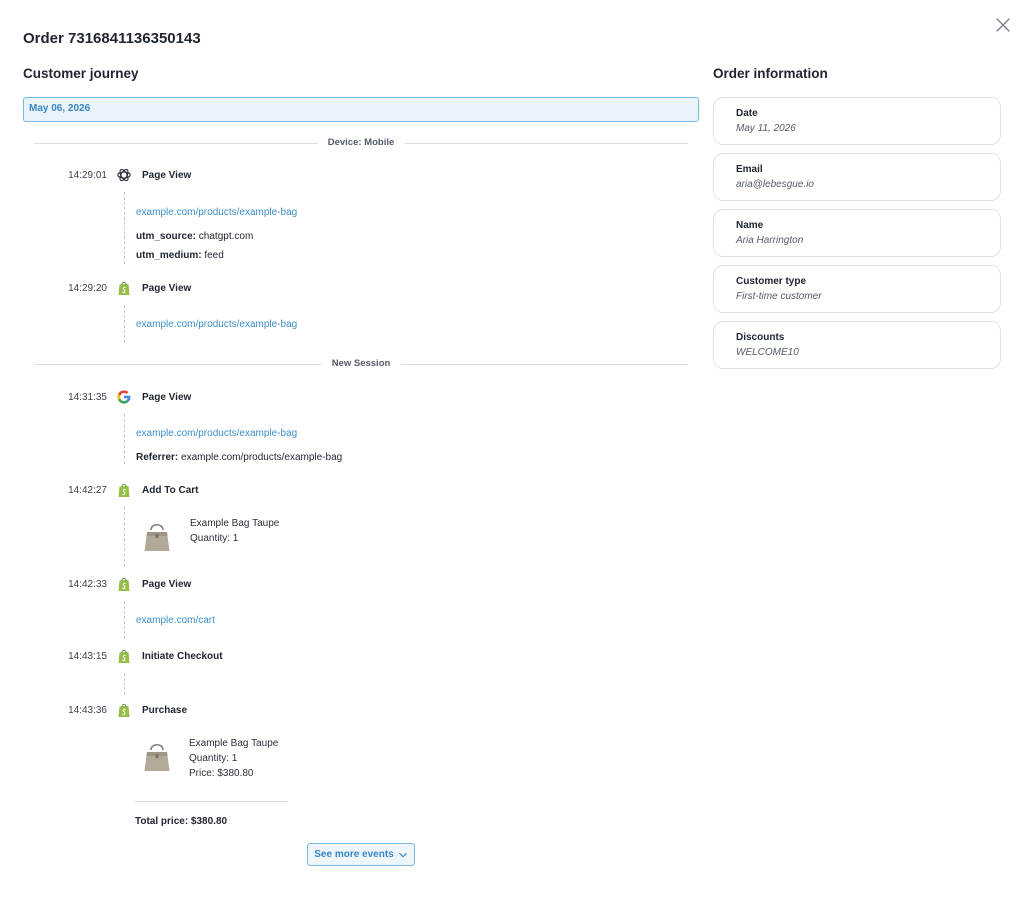 This screenshot has width=1024, height=902. What do you see at coordinates (170, 490) in the screenshot?
I see `event-name: Add To Cart` at bounding box center [170, 490].